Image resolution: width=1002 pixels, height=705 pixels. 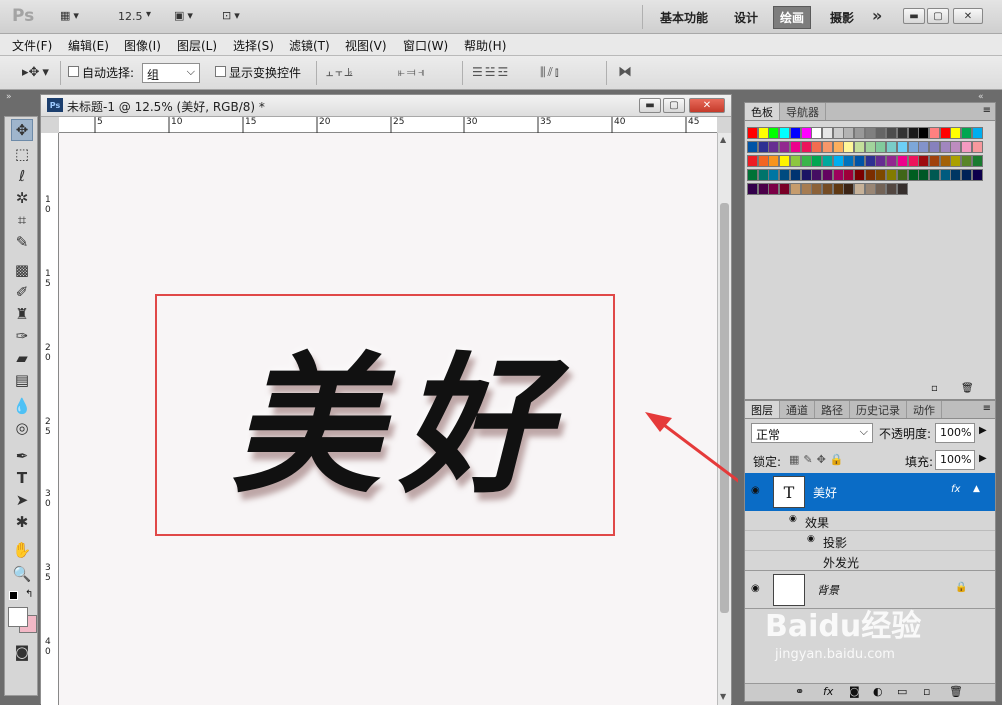 What do you see at coordinates (197, 45) in the screenshot?
I see `menu-layer: 图层(L)` at bounding box center [197, 45].